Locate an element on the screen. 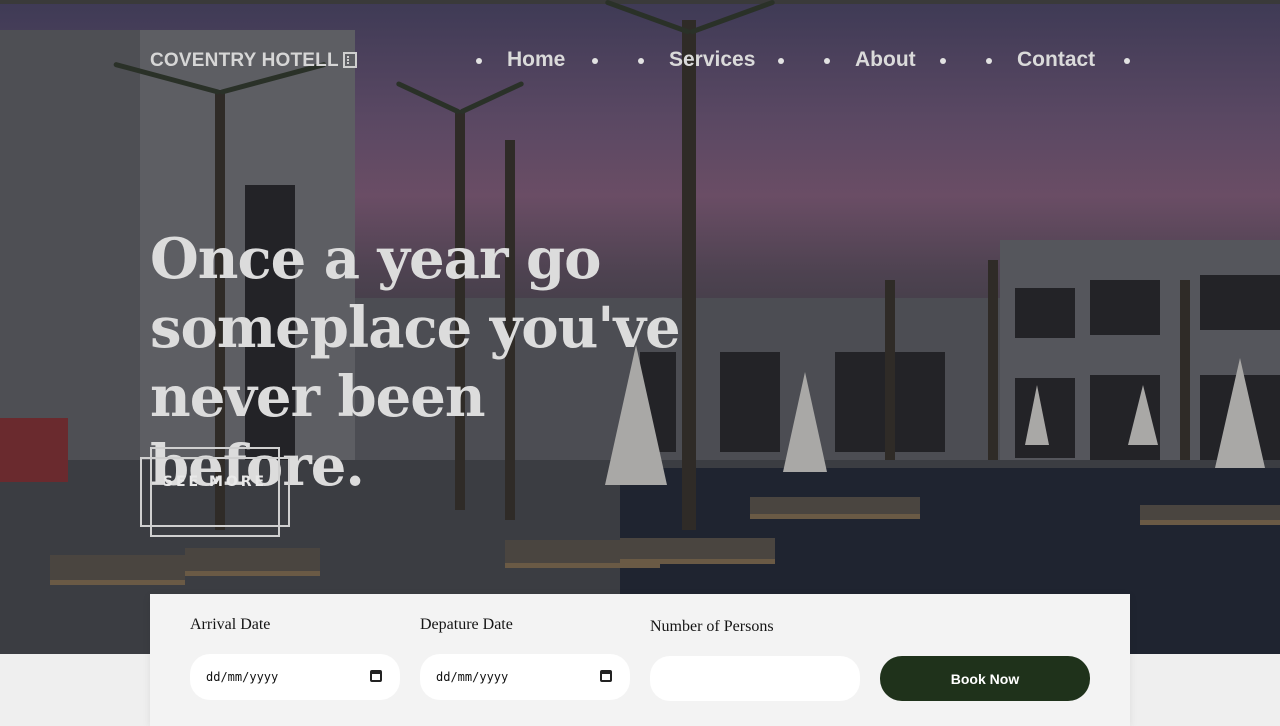 The height and width of the screenshot is (726, 1280). persons-label: Number of Persons is located at coordinates (712, 626).